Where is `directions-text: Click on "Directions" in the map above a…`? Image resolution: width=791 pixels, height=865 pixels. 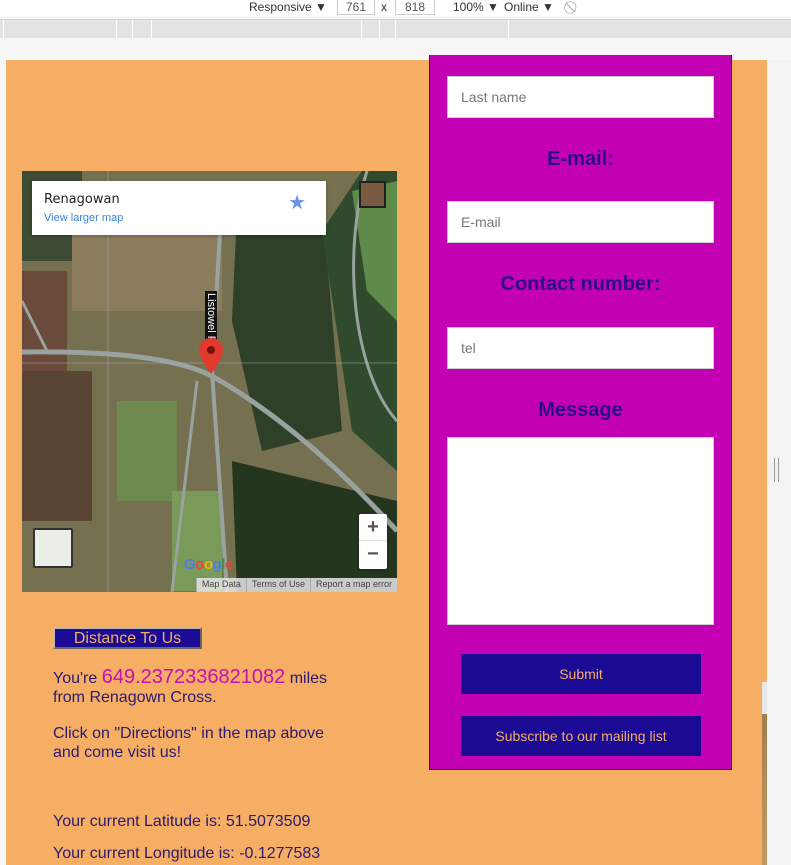 directions-text: Click on "Directions" in the map above a… is located at coordinates (188, 743).